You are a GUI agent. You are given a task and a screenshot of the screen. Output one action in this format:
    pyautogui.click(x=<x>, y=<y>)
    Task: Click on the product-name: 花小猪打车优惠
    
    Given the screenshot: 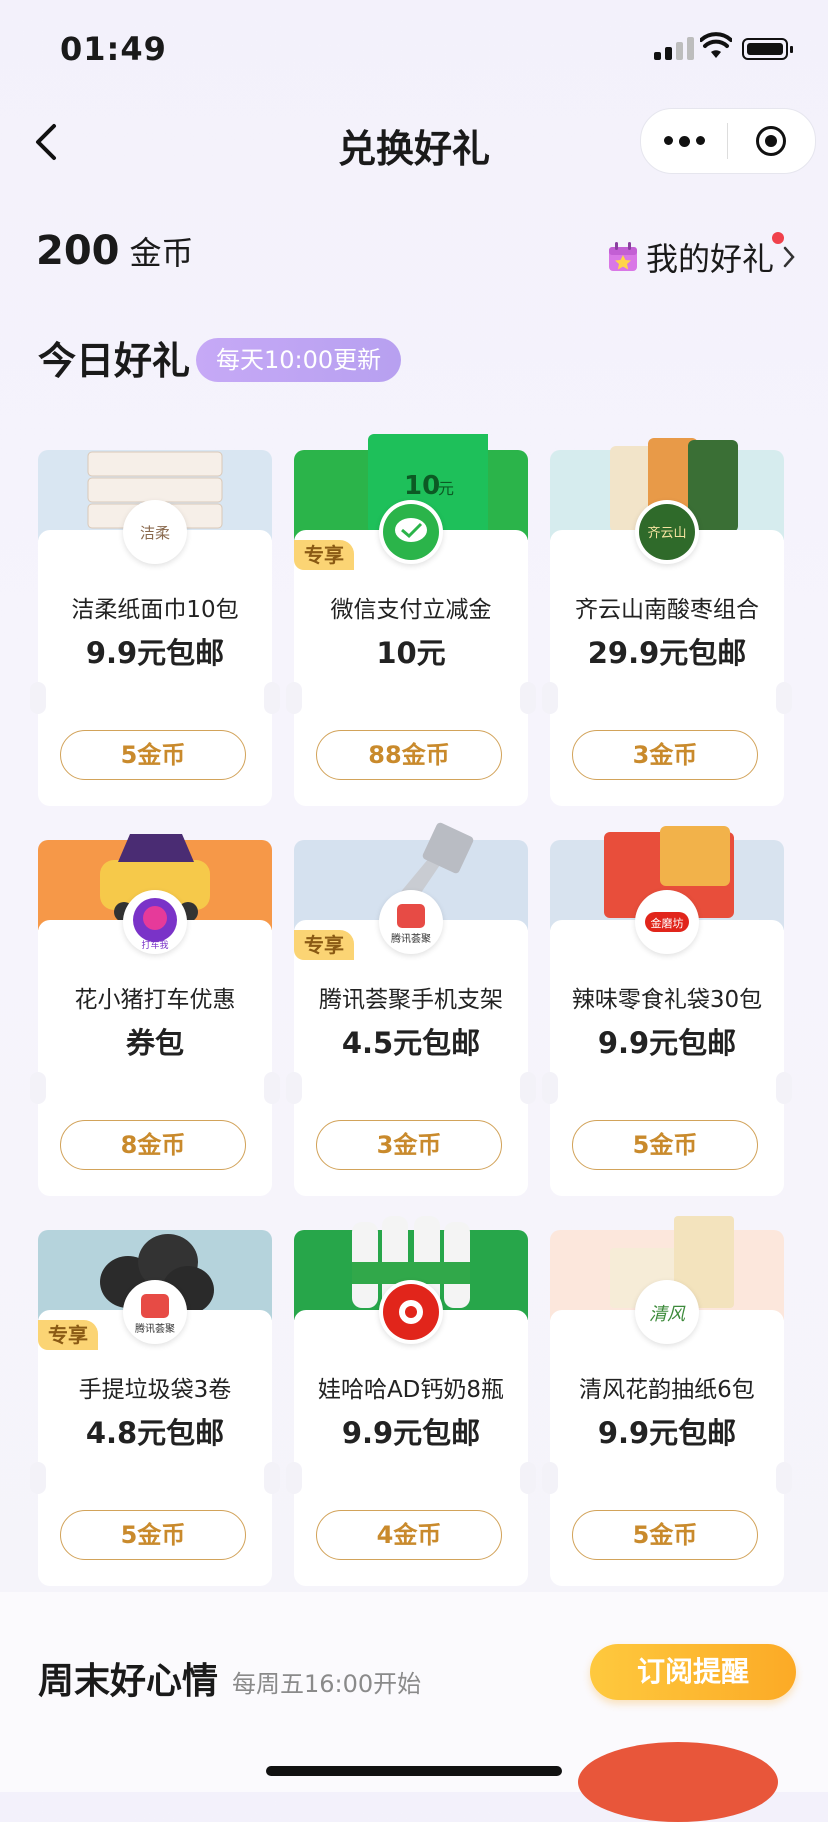 What is the action you would take?
    pyautogui.click(x=155, y=1000)
    